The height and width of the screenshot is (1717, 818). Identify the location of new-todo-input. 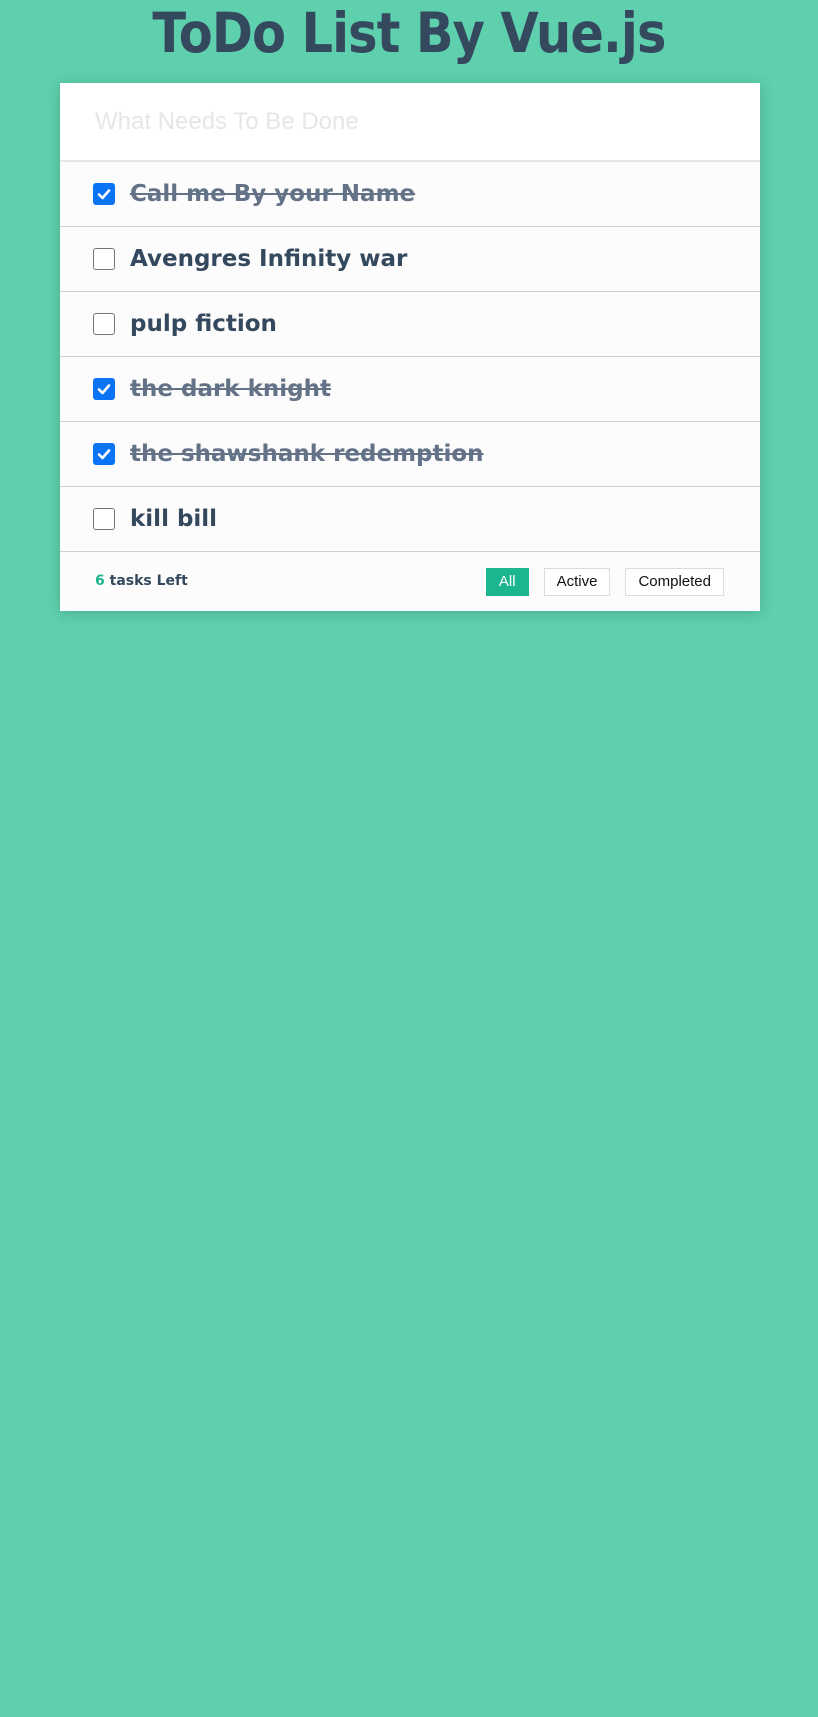
(410, 121).